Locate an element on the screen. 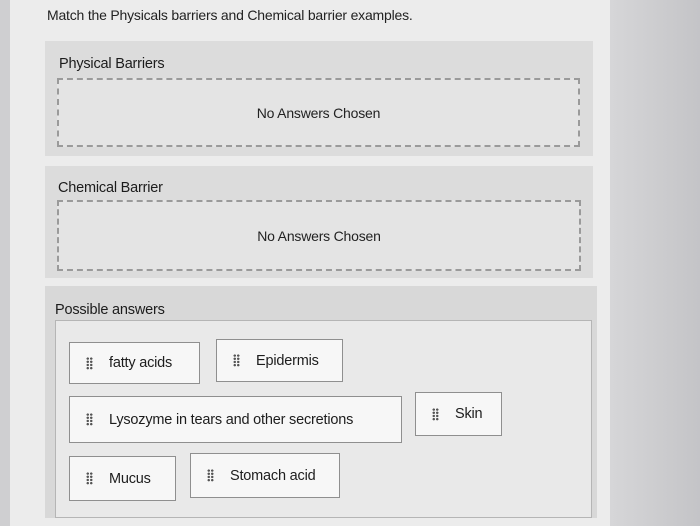 This screenshot has height=526, width=700. answer-chip-epidermis: Epidermis is located at coordinates (279, 360).